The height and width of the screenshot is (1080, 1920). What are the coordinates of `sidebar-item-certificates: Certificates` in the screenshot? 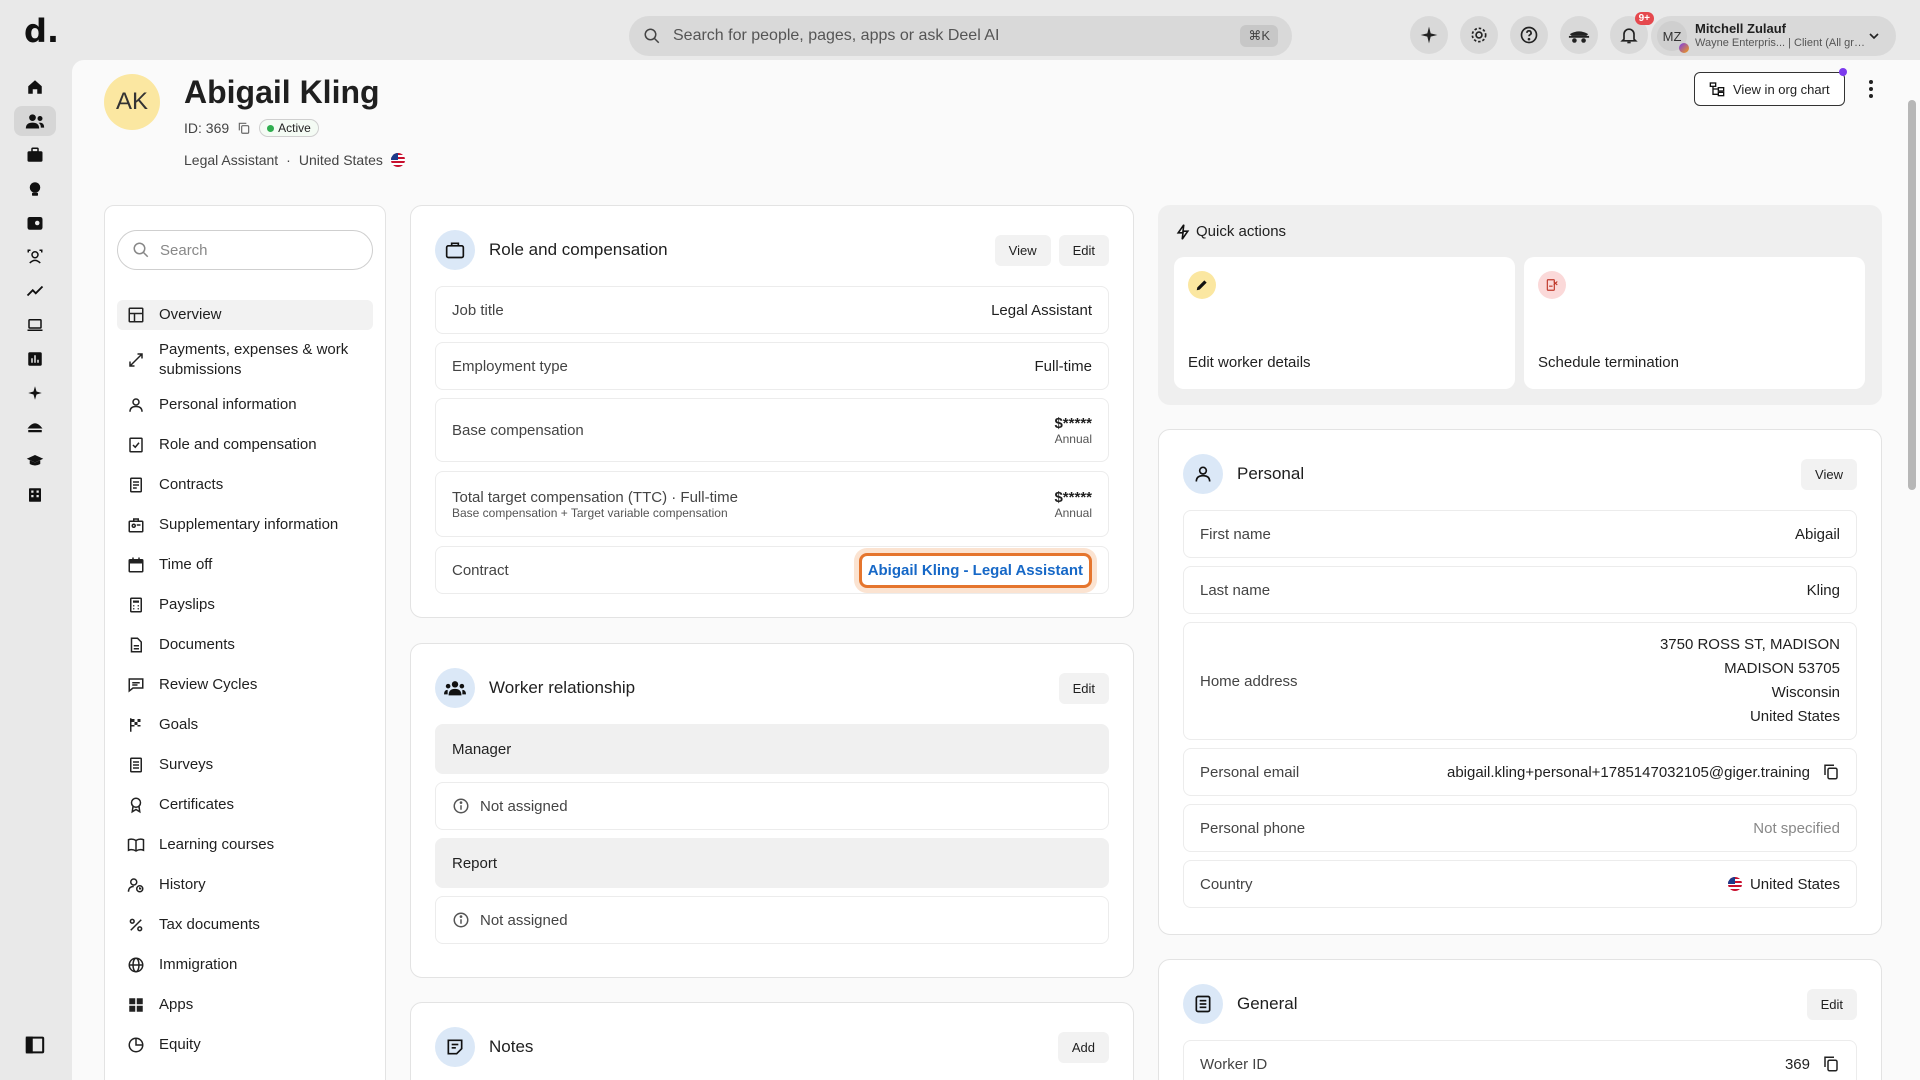 It's located at (245, 805).